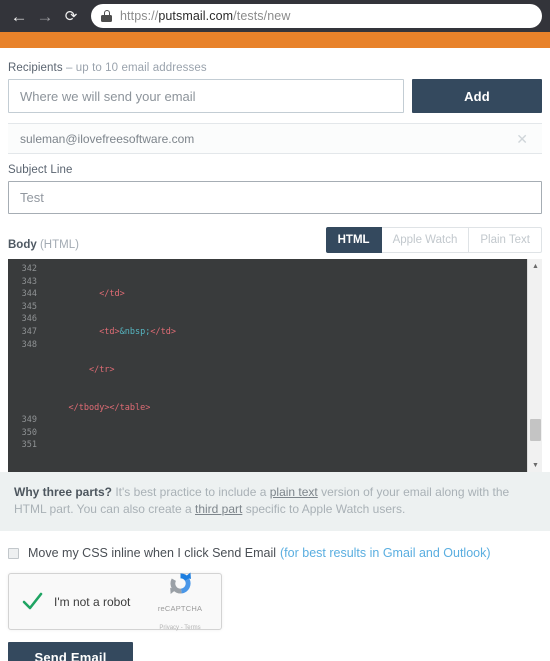  What do you see at coordinates (112, 294) in the screenshot?
I see `code-line: </td>` at bounding box center [112, 294].